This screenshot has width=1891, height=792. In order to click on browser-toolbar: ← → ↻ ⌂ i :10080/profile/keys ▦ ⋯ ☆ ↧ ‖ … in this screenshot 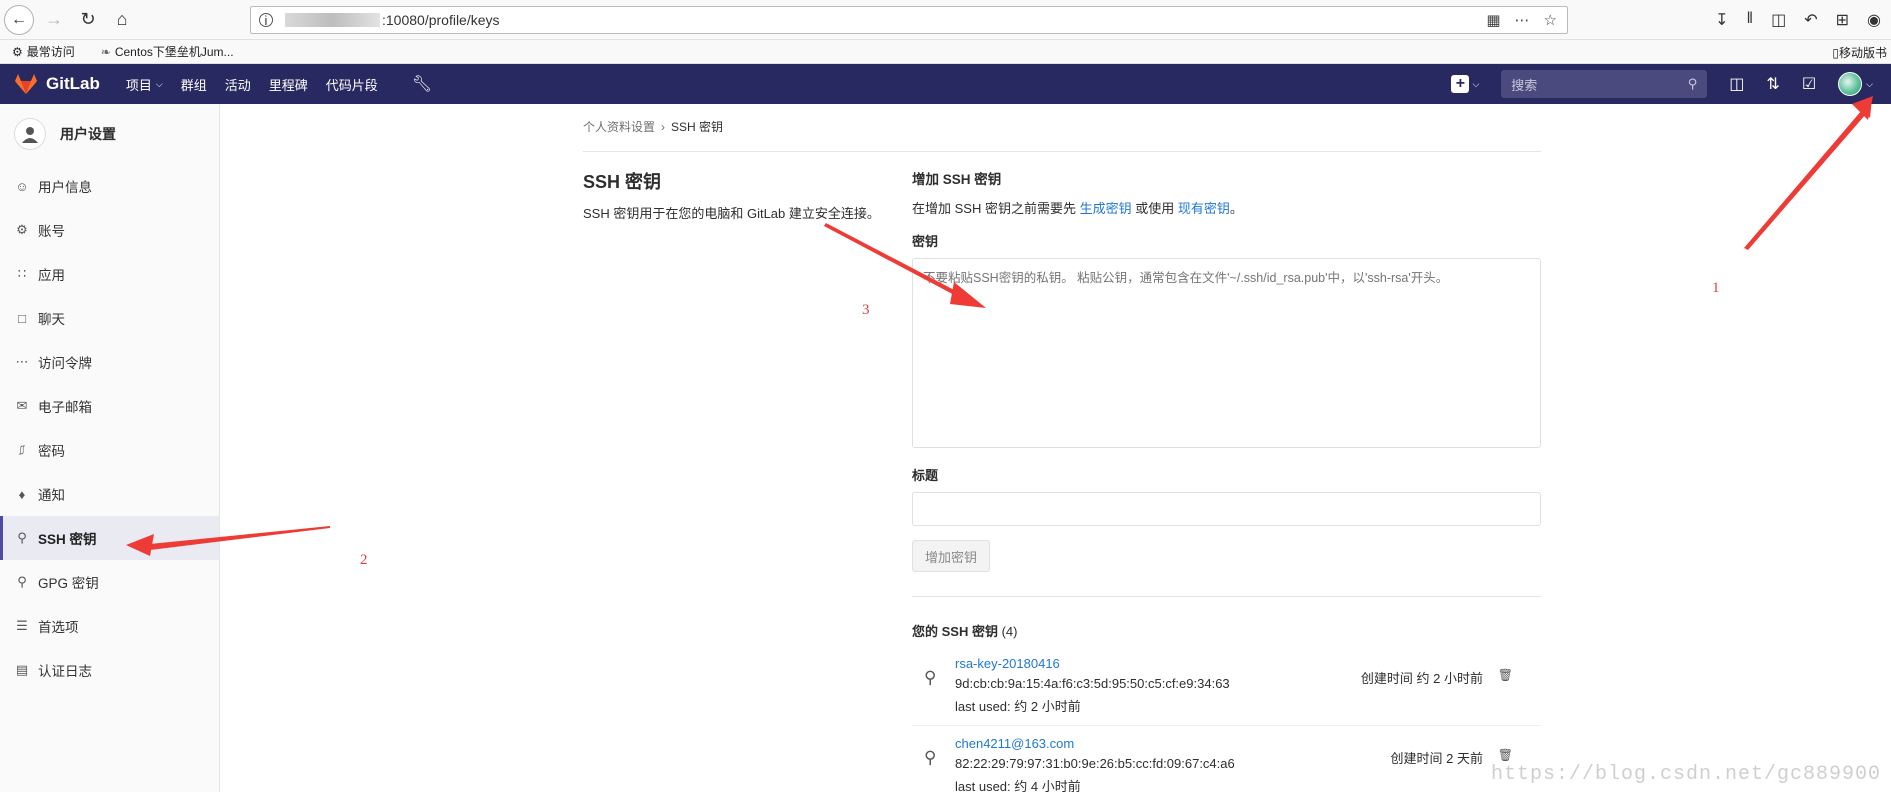, I will do `click(945, 20)`.